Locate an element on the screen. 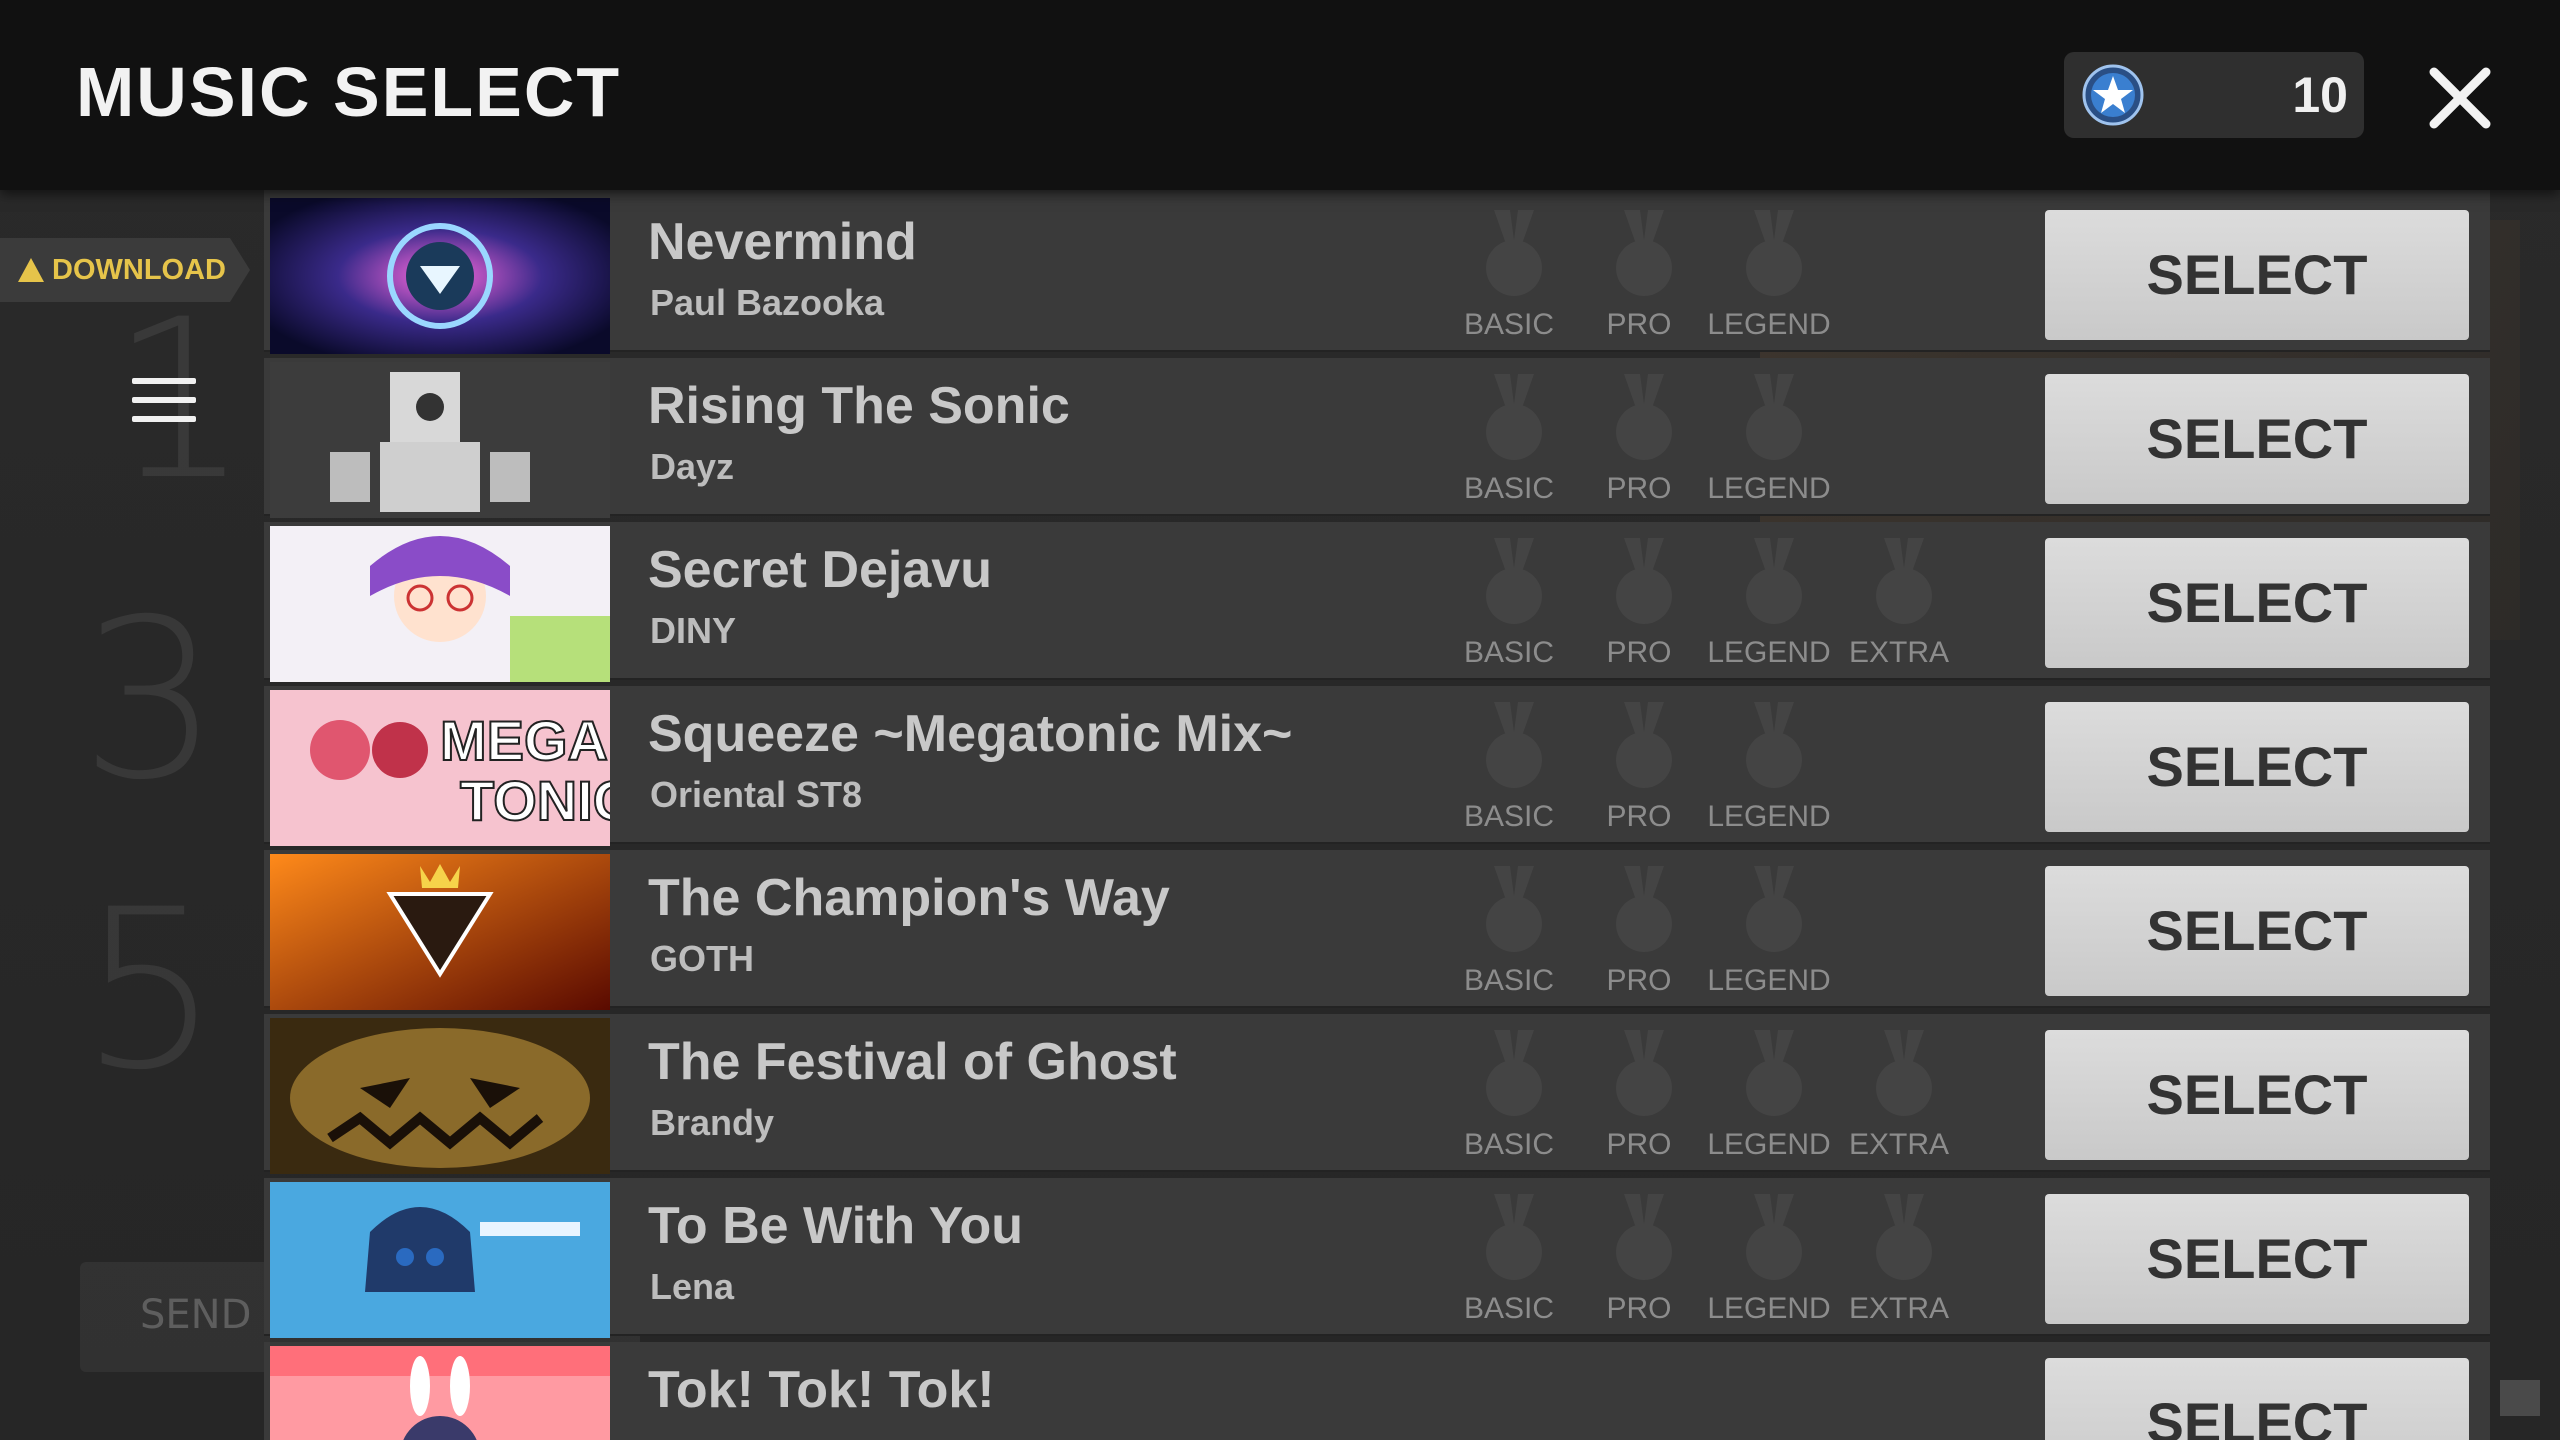 Image resolution: width=2560 pixels, height=1440 pixels. song-artist: Dayz is located at coordinates (692, 466).